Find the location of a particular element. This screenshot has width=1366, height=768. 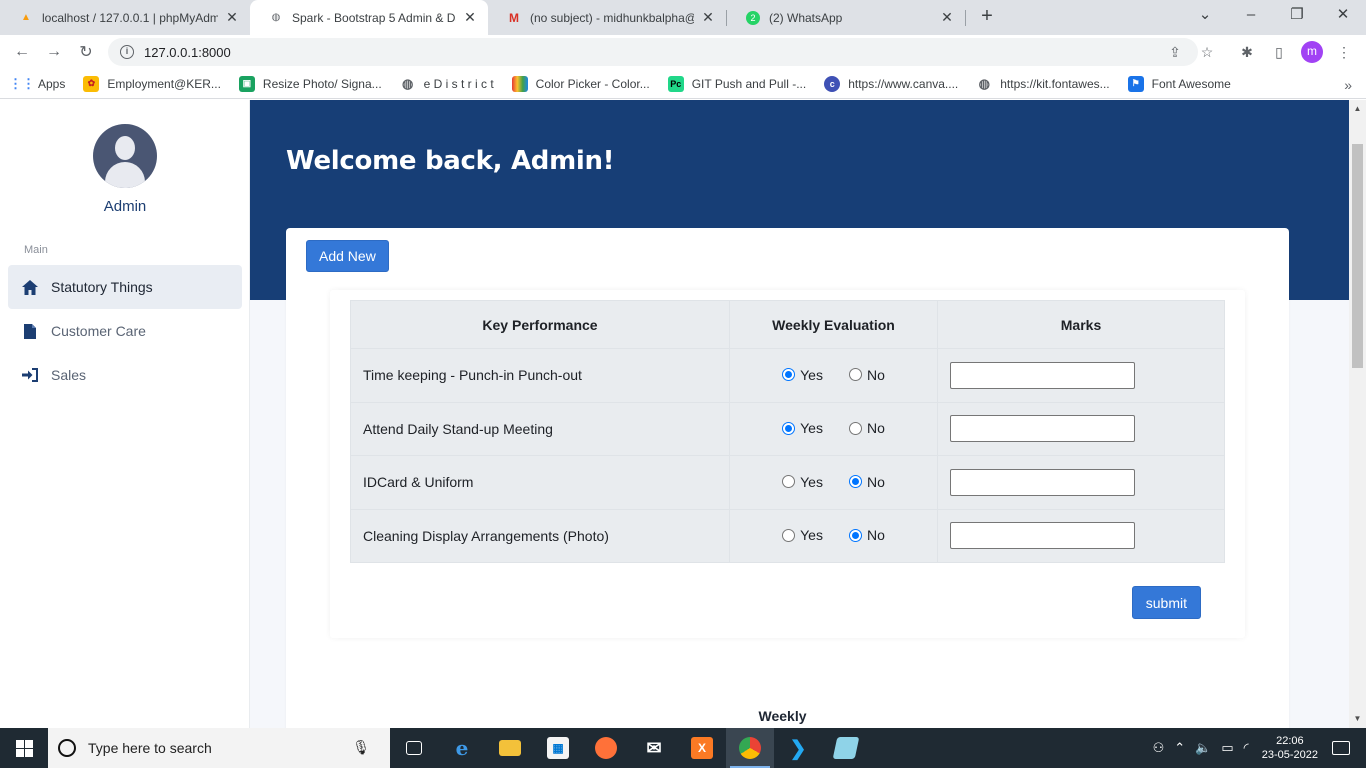

kpi-label: Cleaning Display Arrangements (Photo) is located at coordinates (540, 535).